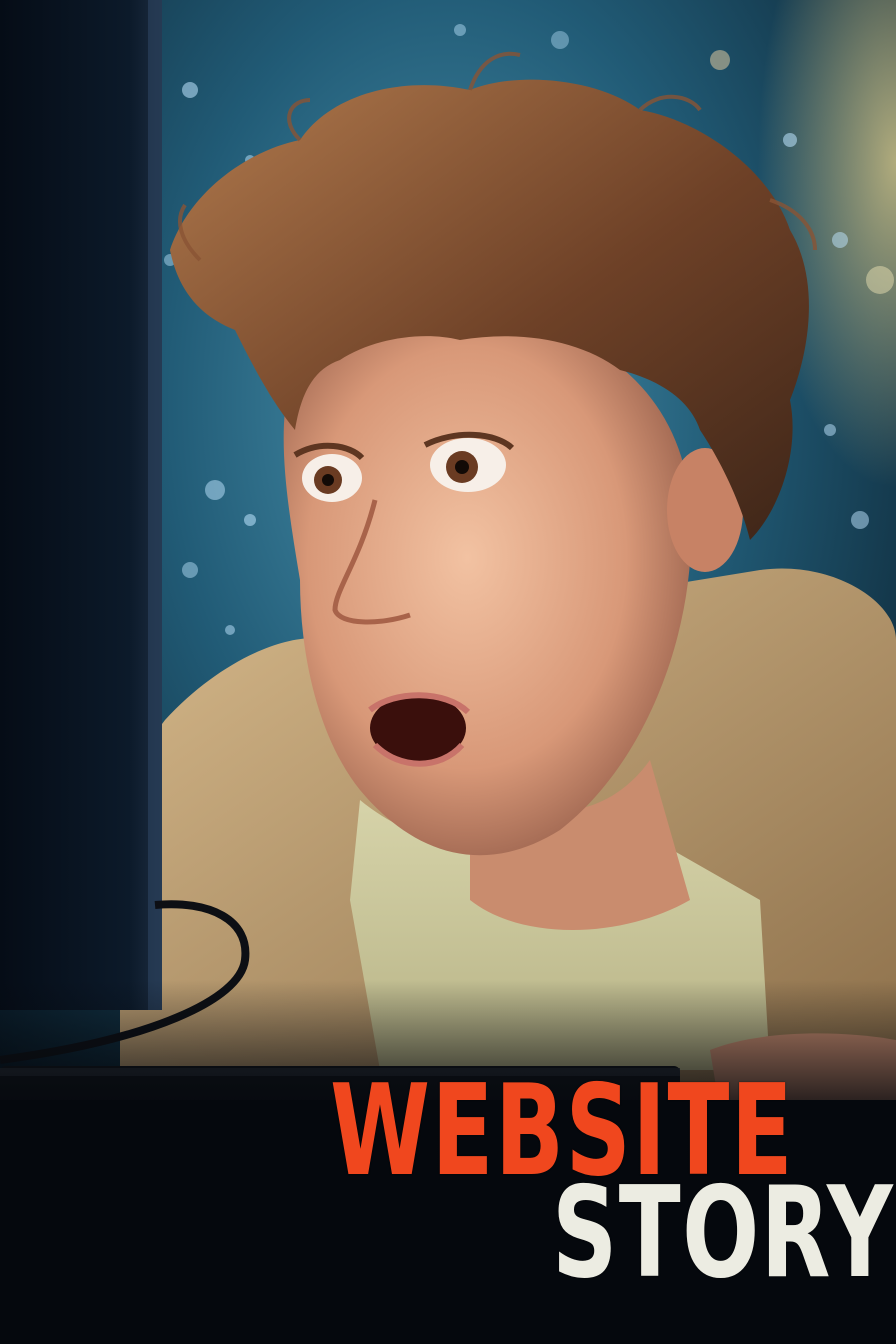 The image size is (896, 1344). Describe the element at coordinates (81, 505) in the screenshot. I see `monitor` at that location.